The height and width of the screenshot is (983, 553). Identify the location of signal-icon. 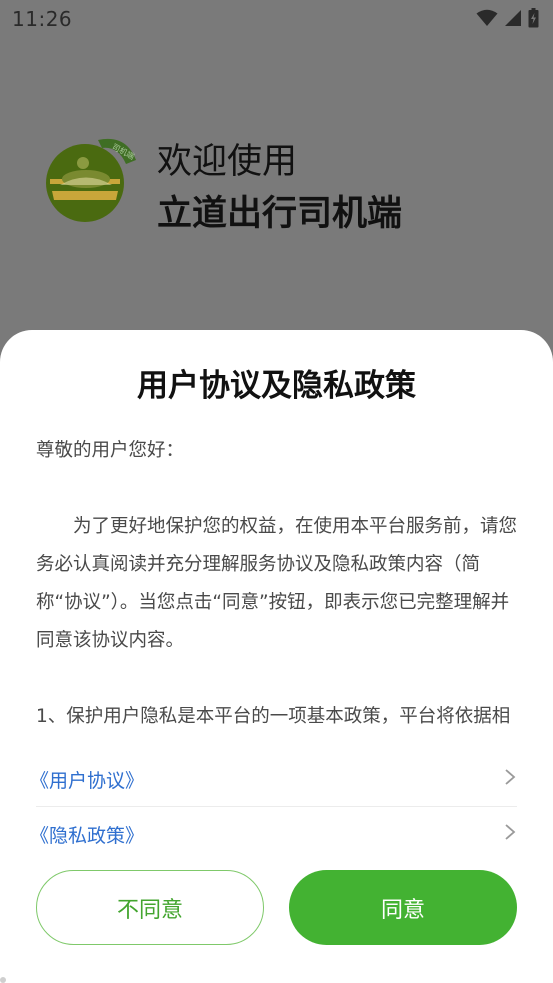
(513, 18).